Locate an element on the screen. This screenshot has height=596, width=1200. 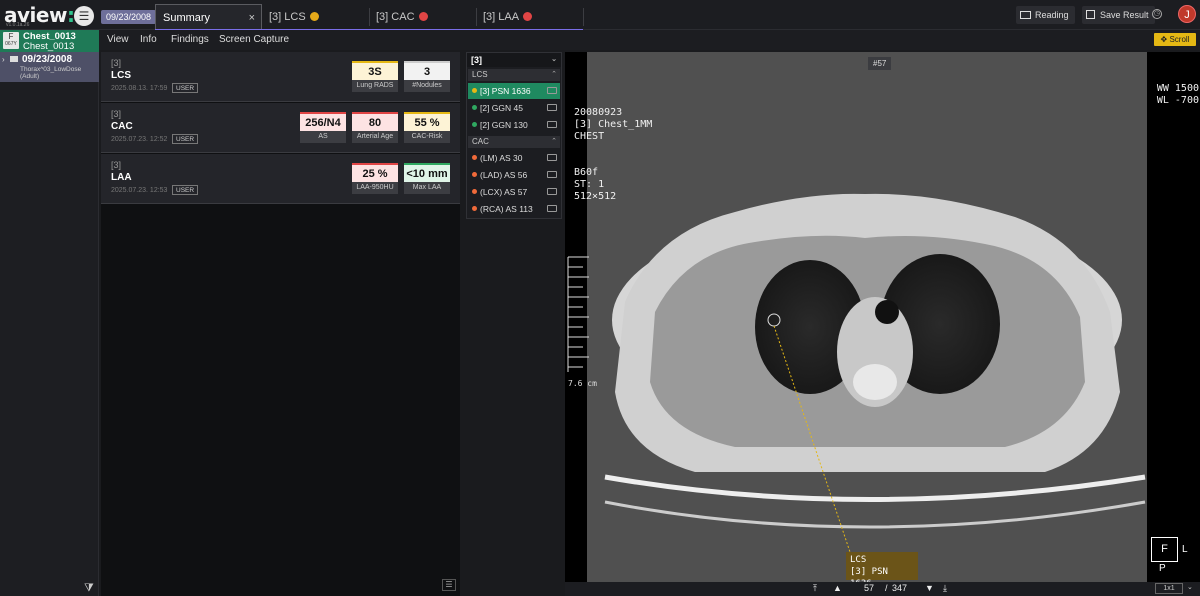
metric-nodules: 3 #Nodules is located at coordinates (427, 76).